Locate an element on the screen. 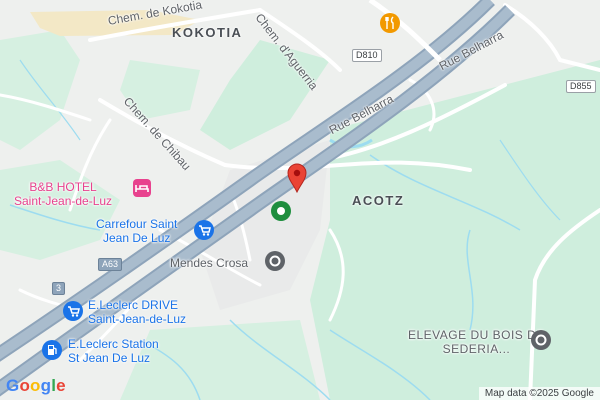  road-shield-a63: A63 is located at coordinates (110, 264).